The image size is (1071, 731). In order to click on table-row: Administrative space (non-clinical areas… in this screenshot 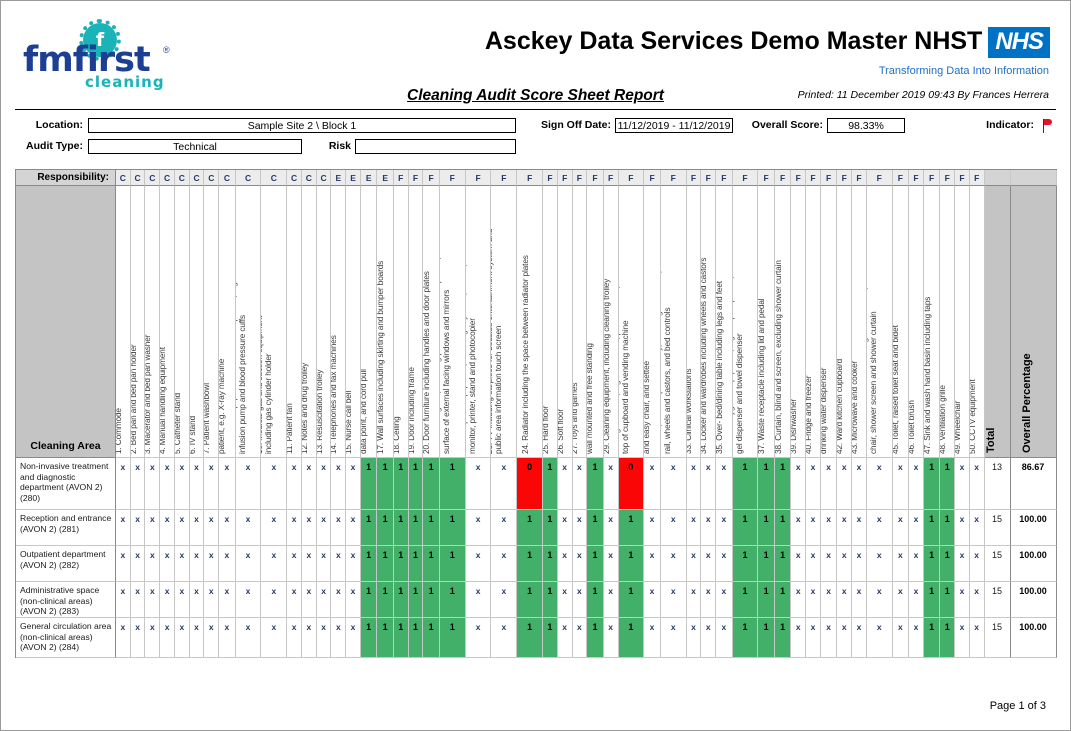, I will do `click(536, 600)`.